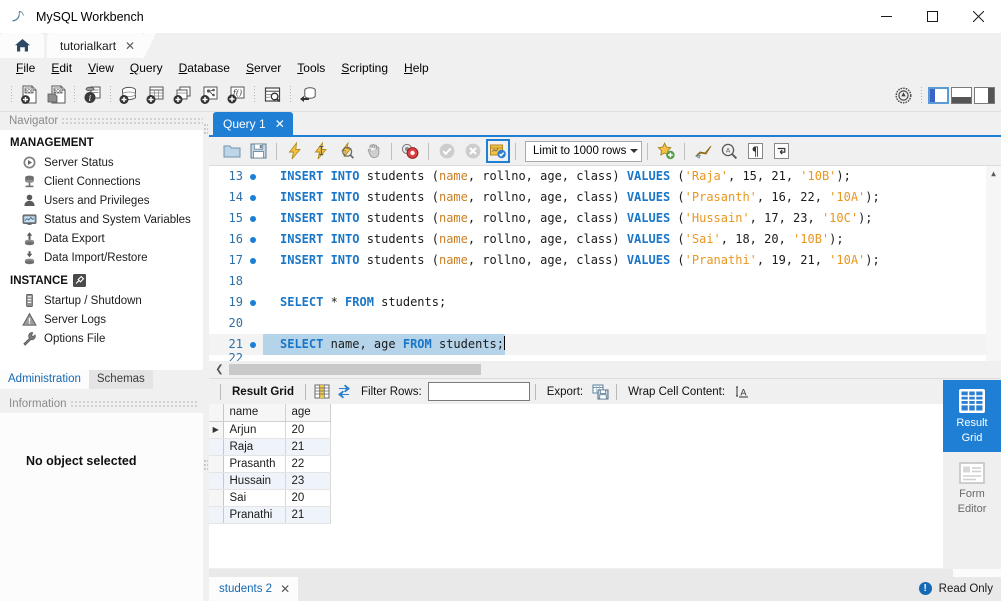  Describe the element at coordinates (478, 391) in the screenshot. I see `filter-rows-input` at that location.